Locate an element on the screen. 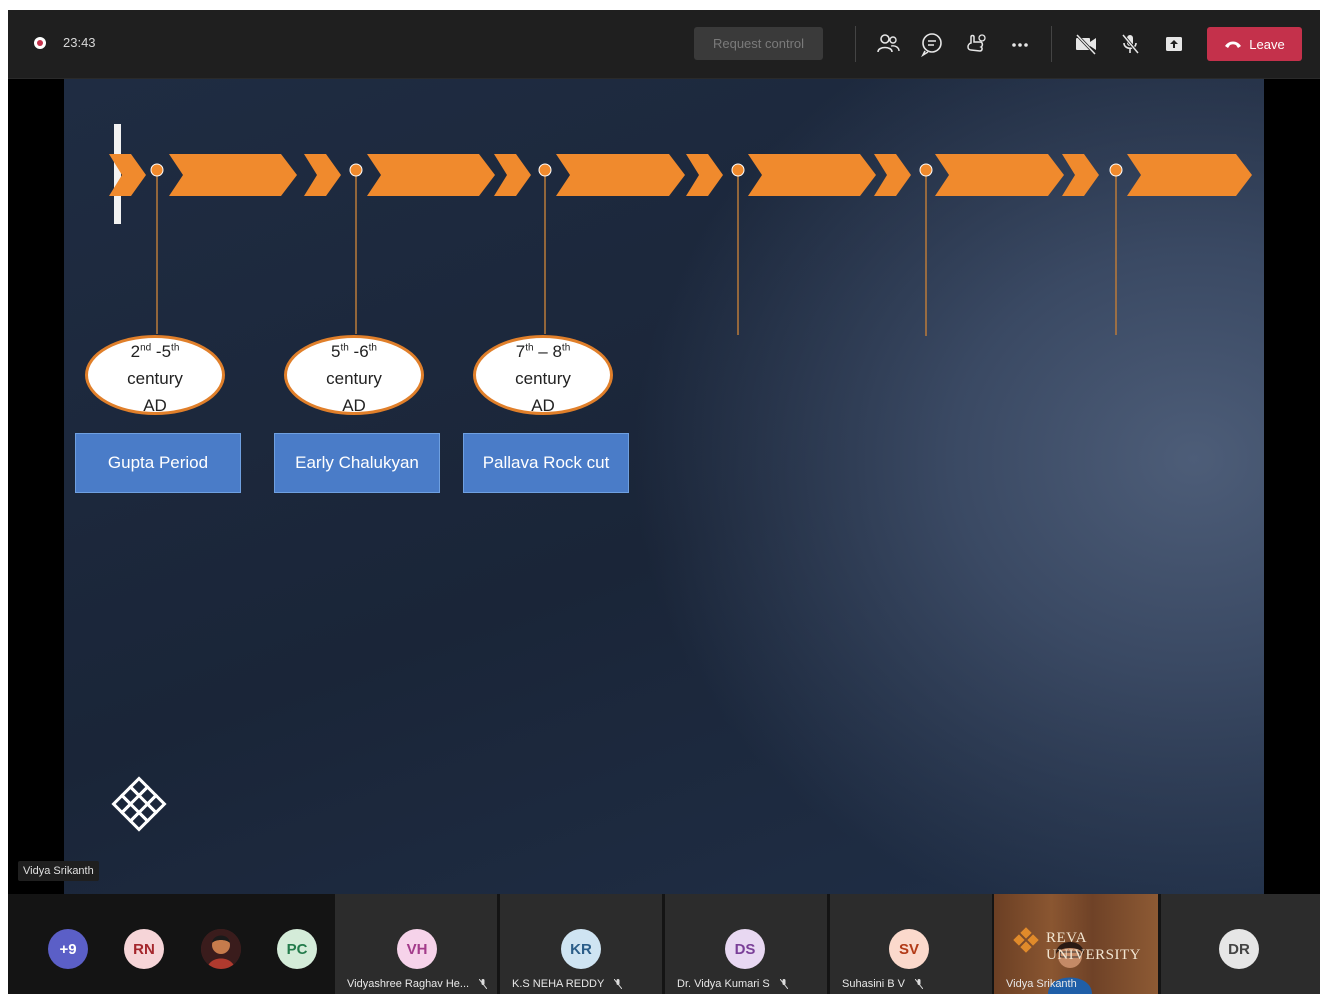  period-label: Early Chalukyan is located at coordinates (357, 463).